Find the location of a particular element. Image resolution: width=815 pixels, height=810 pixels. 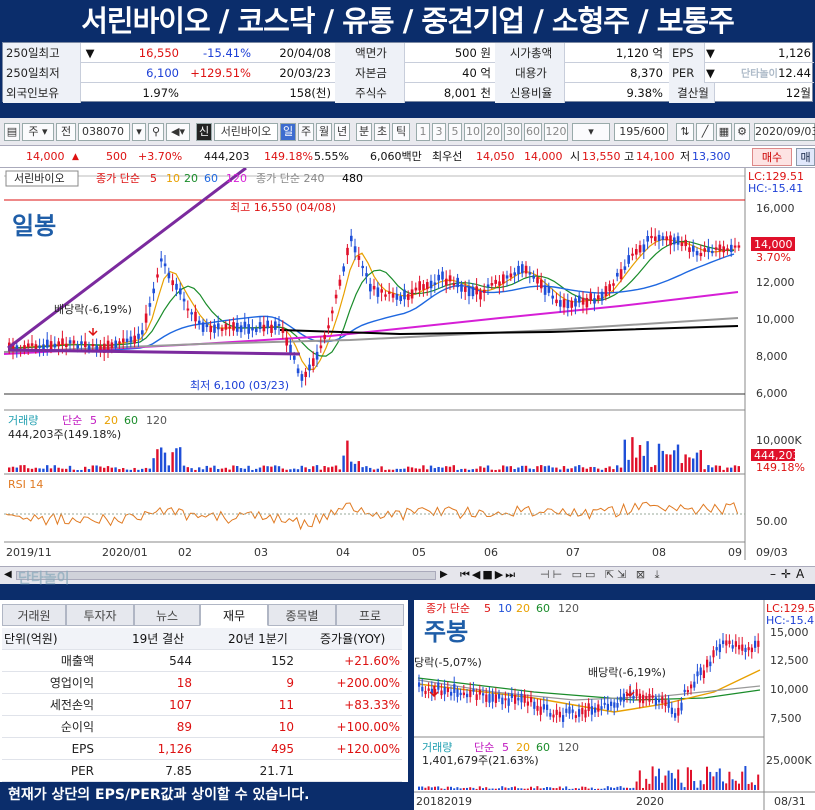

tab-broker: 거래원 is located at coordinates (34, 615).